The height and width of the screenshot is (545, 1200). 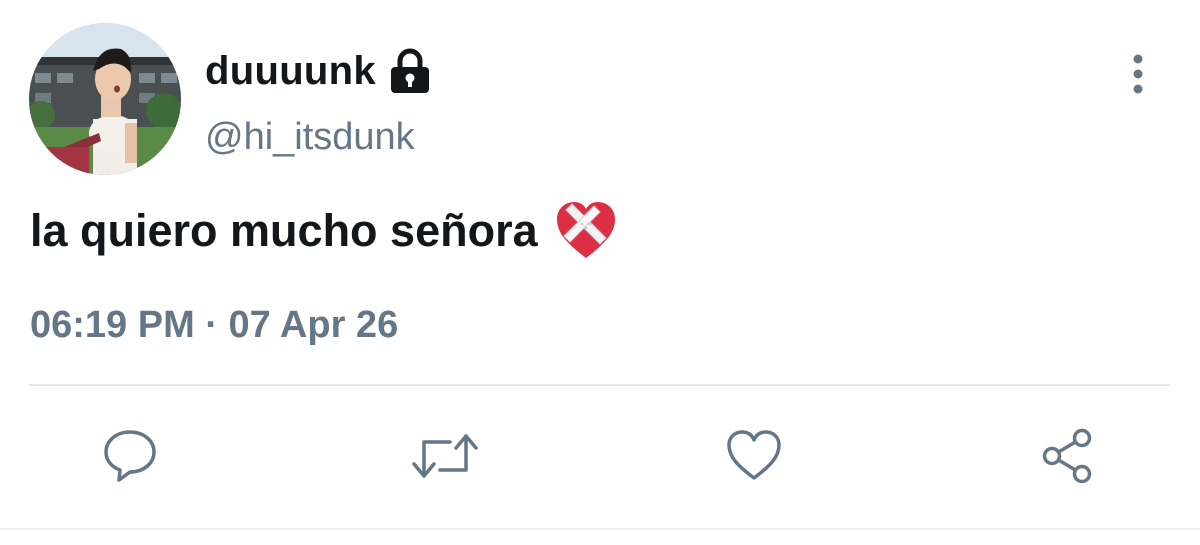 What do you see at coordinates (290, 70) in the screenshot?
I see `display-name-text: duuuunk` at bounding box center [290, 70].